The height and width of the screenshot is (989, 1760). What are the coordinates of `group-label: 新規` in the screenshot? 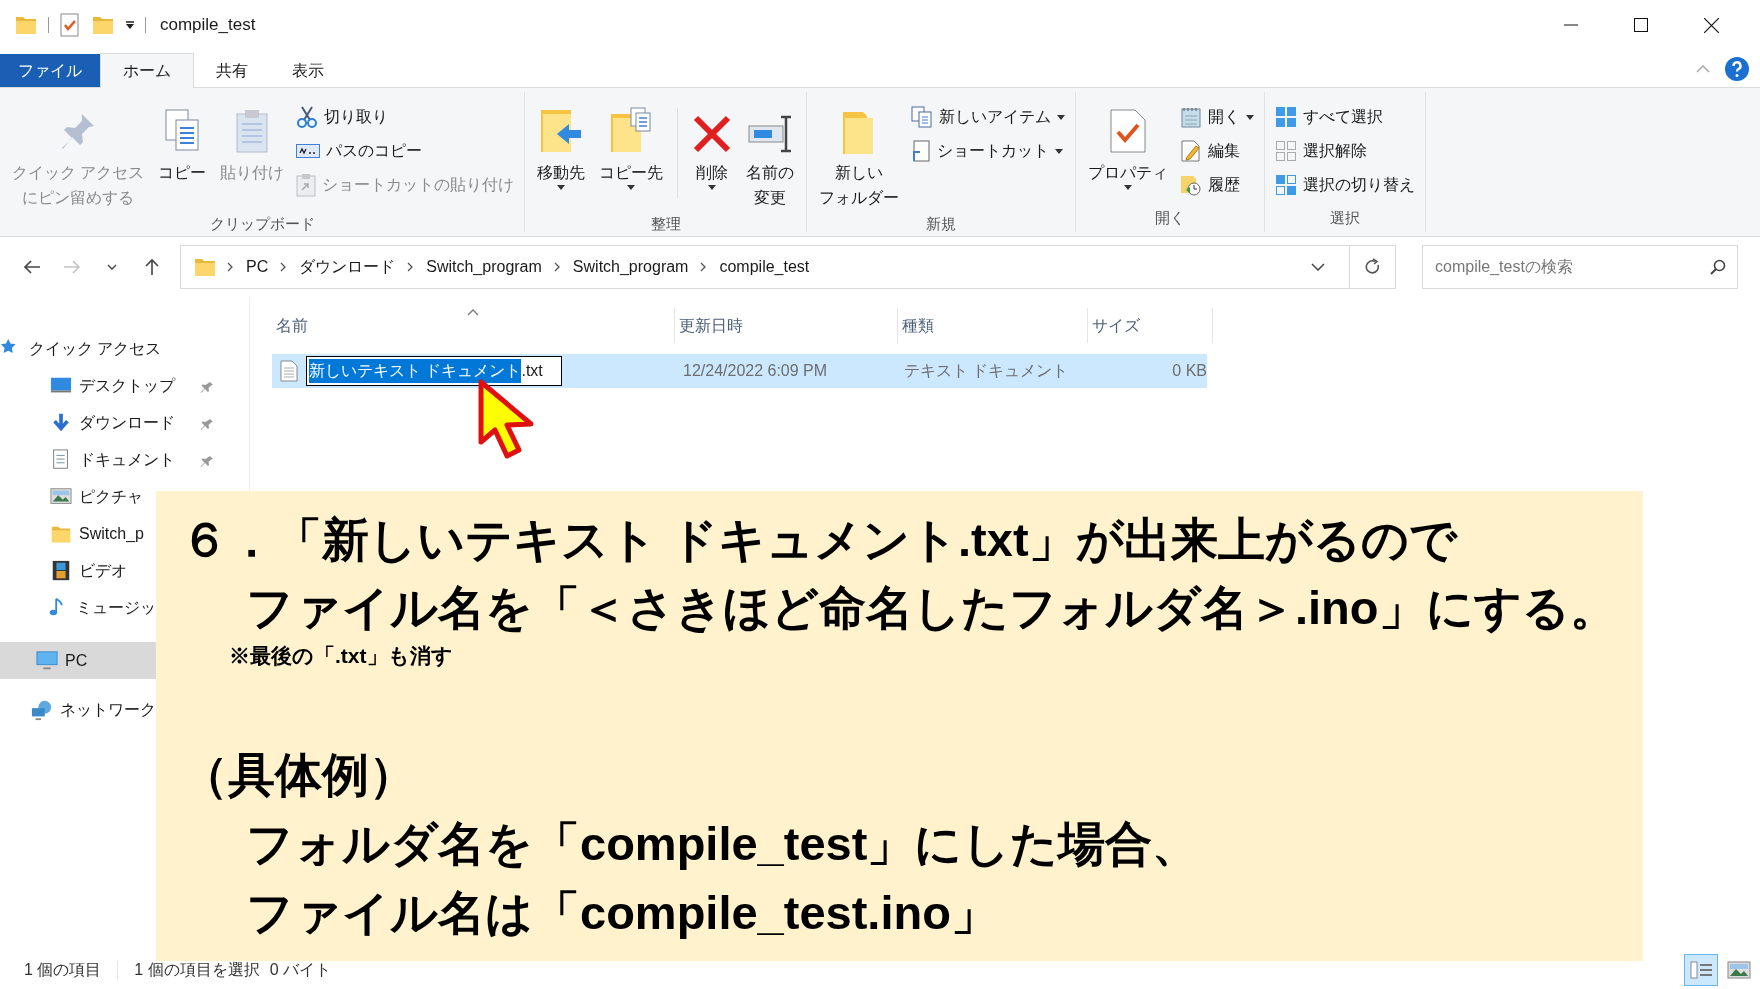 It's located at (941, 224).